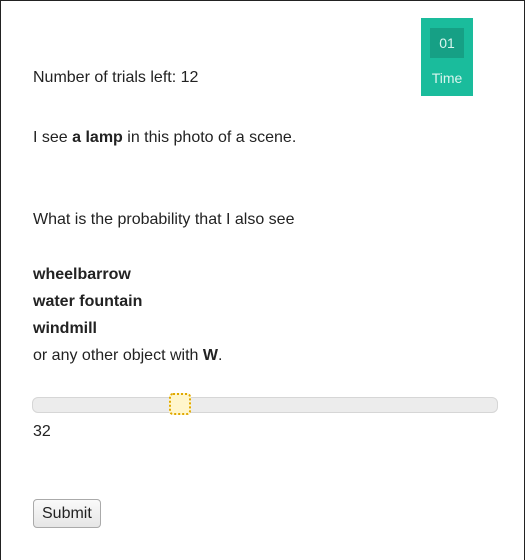 This screenshot has width=527, height=560. What do you see at coordinates (164, 219) in the screenshot?
I see `question-text: What is the probability that I also see` at bounding box center [164, 219].